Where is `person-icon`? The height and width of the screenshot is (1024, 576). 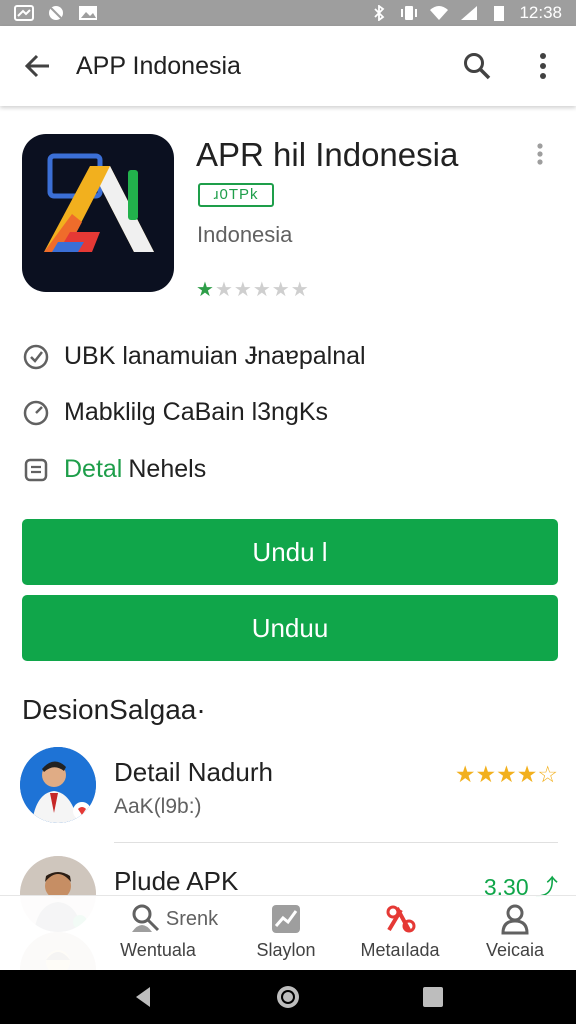
person-icon is located at coordinates (515, 919).